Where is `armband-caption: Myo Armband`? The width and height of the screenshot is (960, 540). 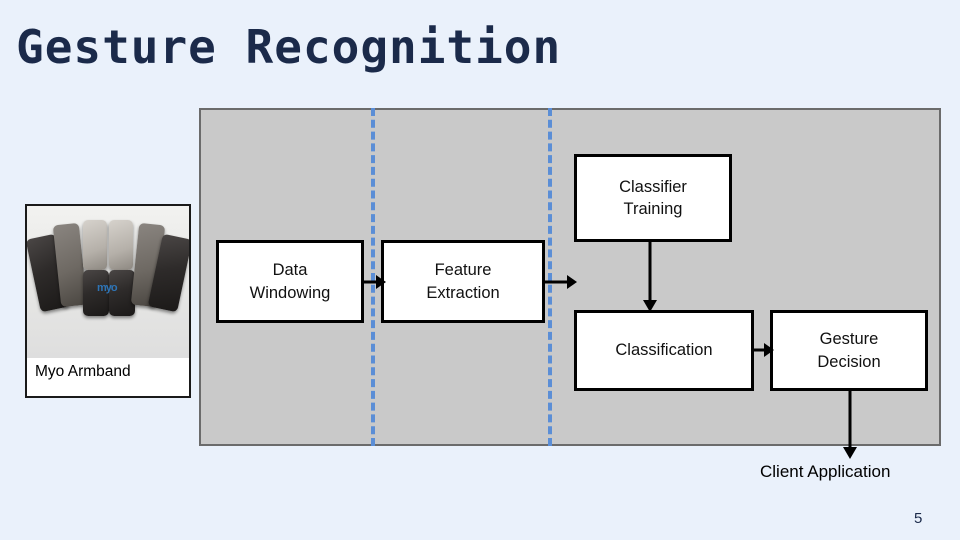 armband-caption: Myo Armband is located at coordinates (83, 371).